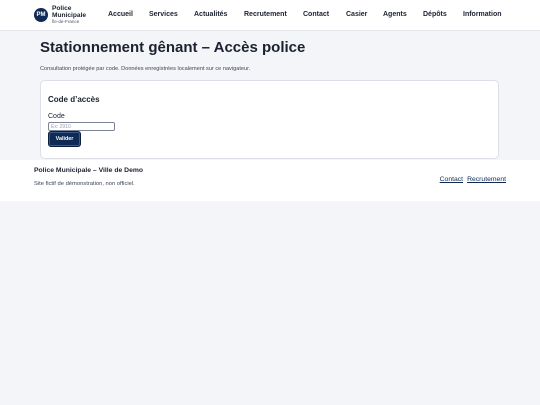 The height and width of the screenshot is (405, 540). What do you see at coordinates (81, 126) in the screenshot?
I see `code-input` at bounding box center [81, 126].